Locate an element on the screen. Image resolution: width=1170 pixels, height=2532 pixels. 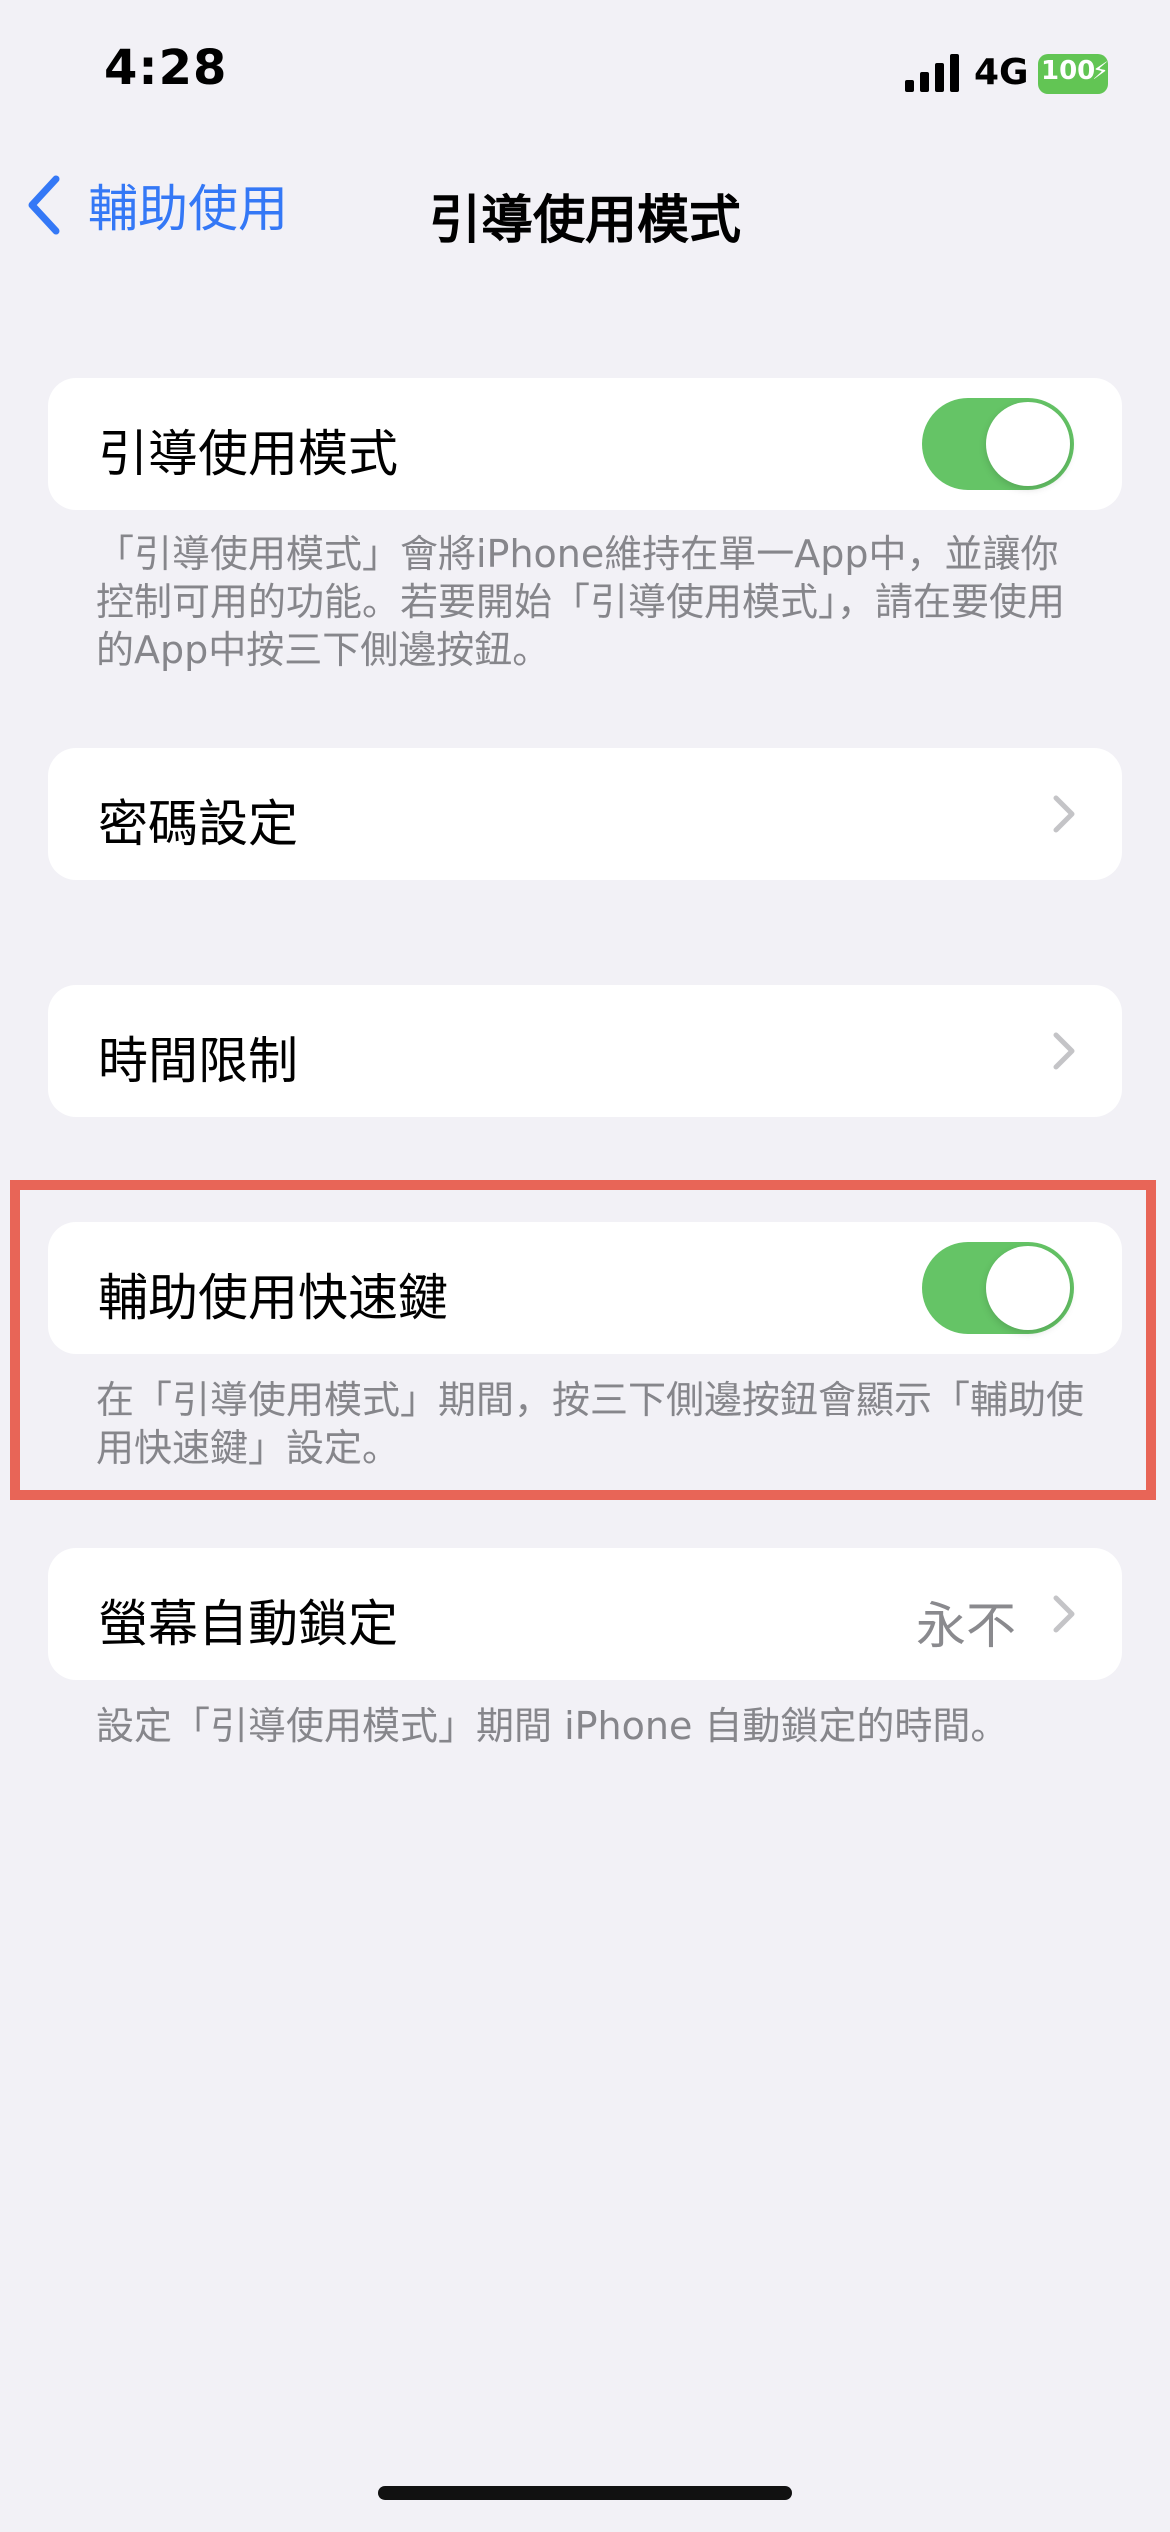
cellular-signal-icon is located at coordinates (932, 73).